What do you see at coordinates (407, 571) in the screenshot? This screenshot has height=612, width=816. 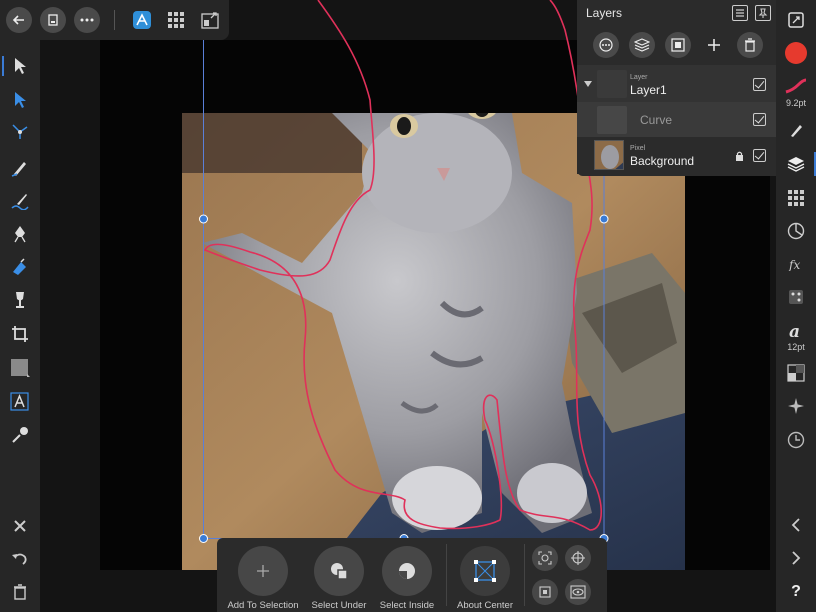 I see `select-inside-icon` at bounding box center [407, 571].